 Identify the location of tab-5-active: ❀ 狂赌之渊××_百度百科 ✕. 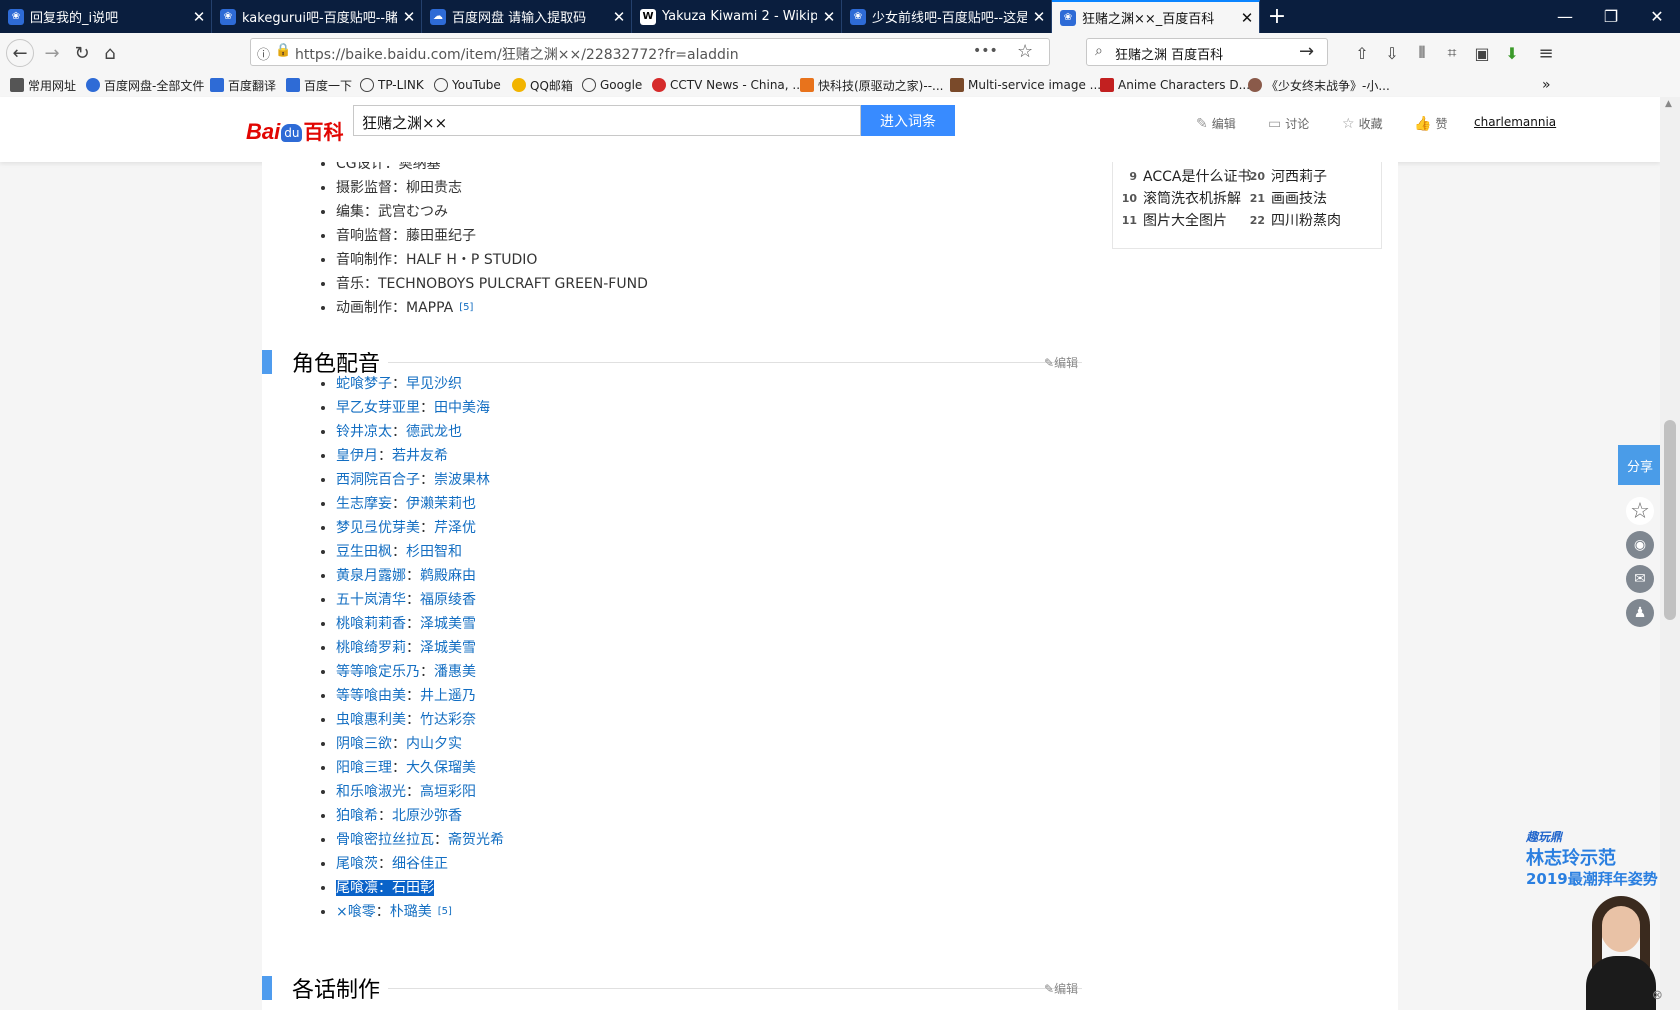
(1156, 16).